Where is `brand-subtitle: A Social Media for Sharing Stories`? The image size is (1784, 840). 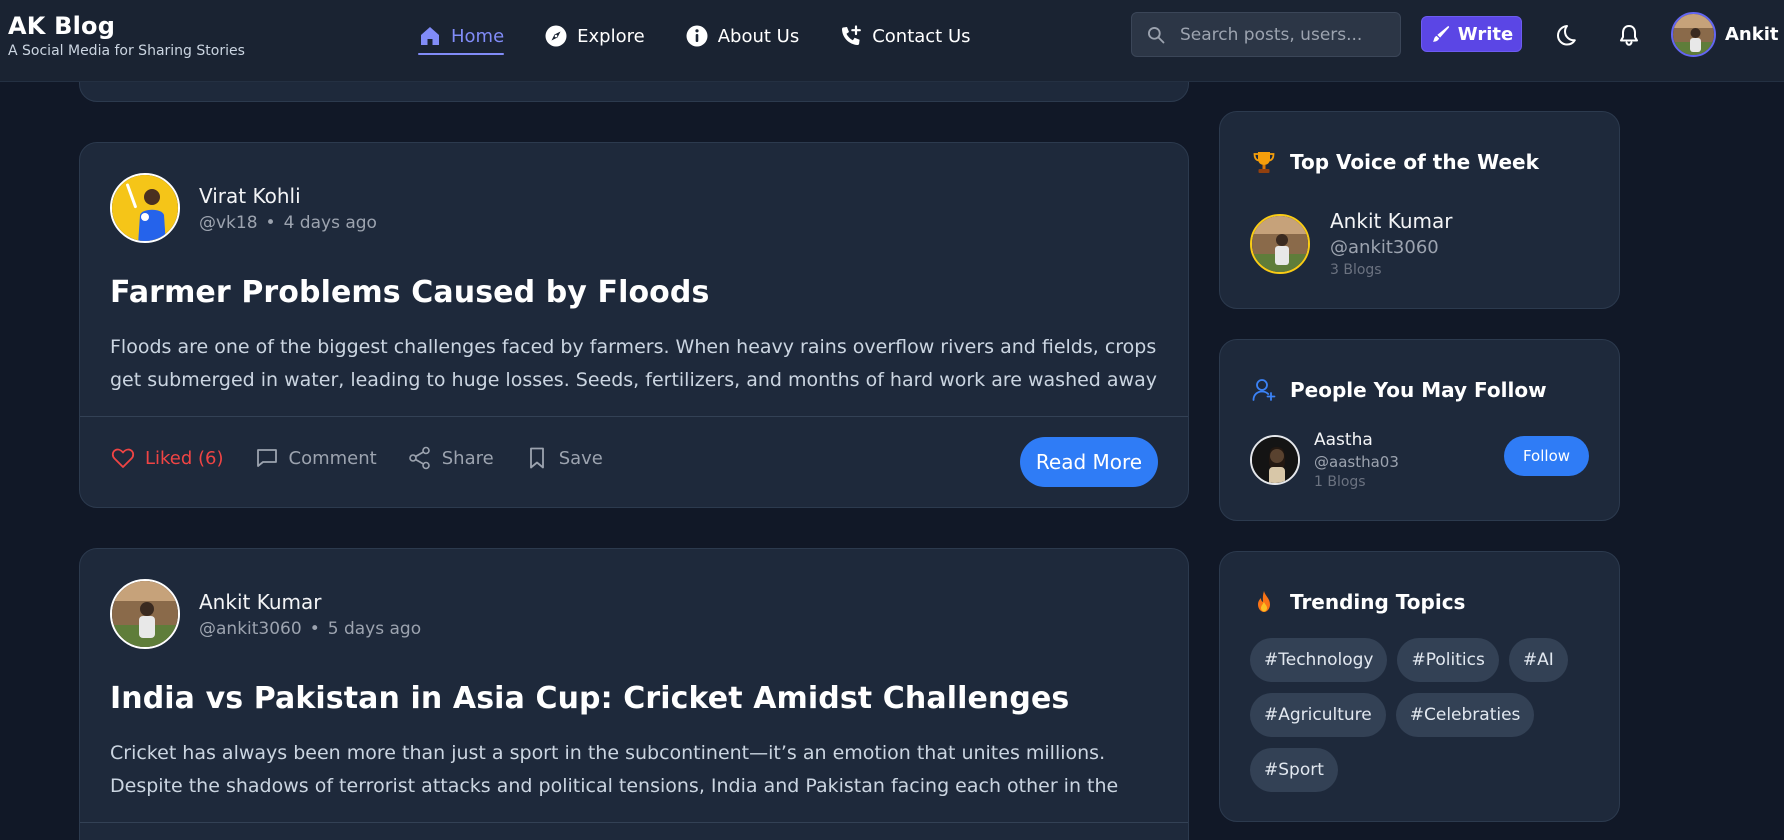
brand-subtitle: A Social Media for Sharing Stories is located at coordinates (126, 51).